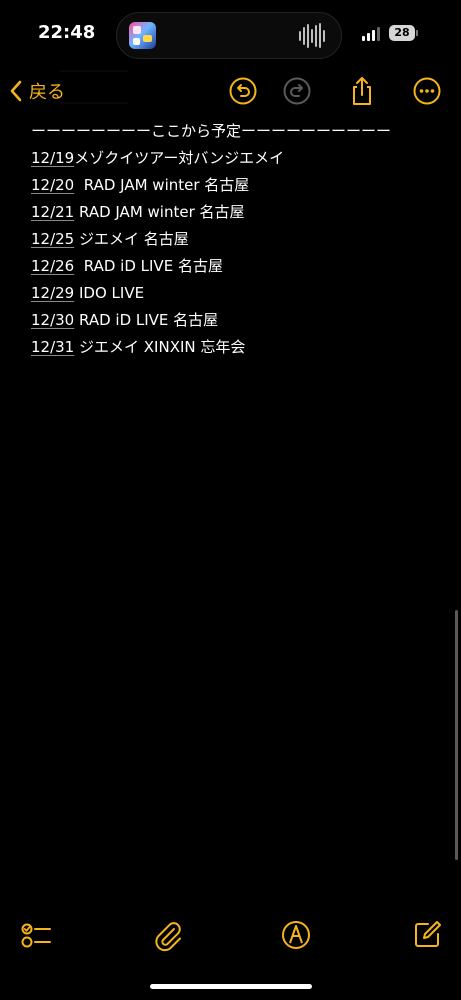 This screenshot has width=461, height=1000. I want to click on schedule-entry: 12/31 ジエメイ XINXIN 忘年会, so click(236, 347).